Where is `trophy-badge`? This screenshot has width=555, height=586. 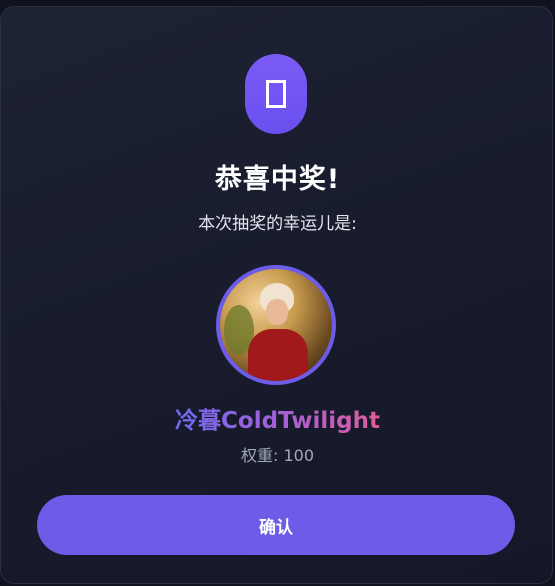 trophy-badge is located at coordinates (276, 94).